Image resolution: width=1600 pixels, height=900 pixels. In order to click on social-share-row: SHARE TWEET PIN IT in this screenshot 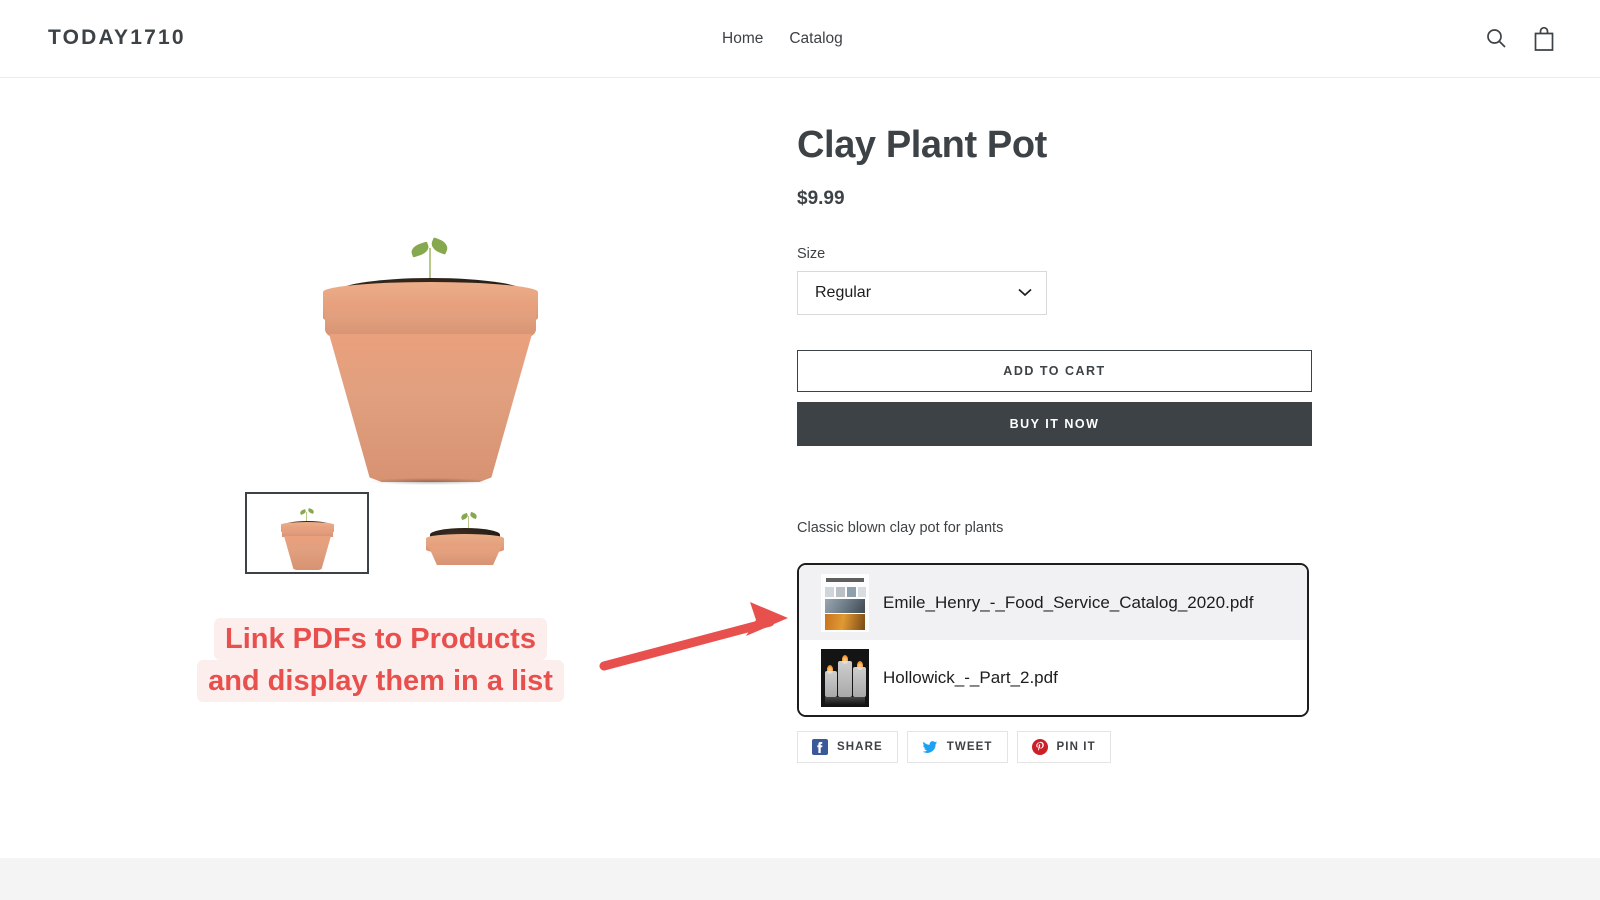, I will do `click(1054, 747)`.